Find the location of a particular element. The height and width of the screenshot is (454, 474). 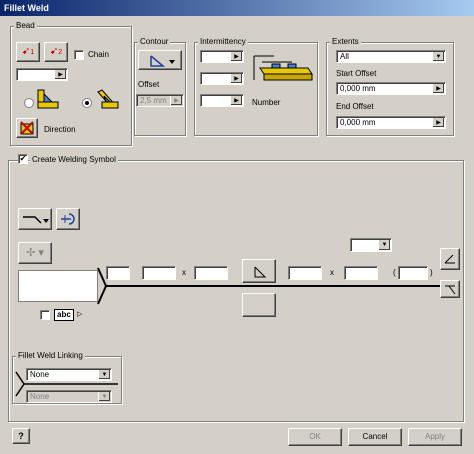

create-welding-symbol-label: Create Welding Symbol is located at coordinates (74, 159).